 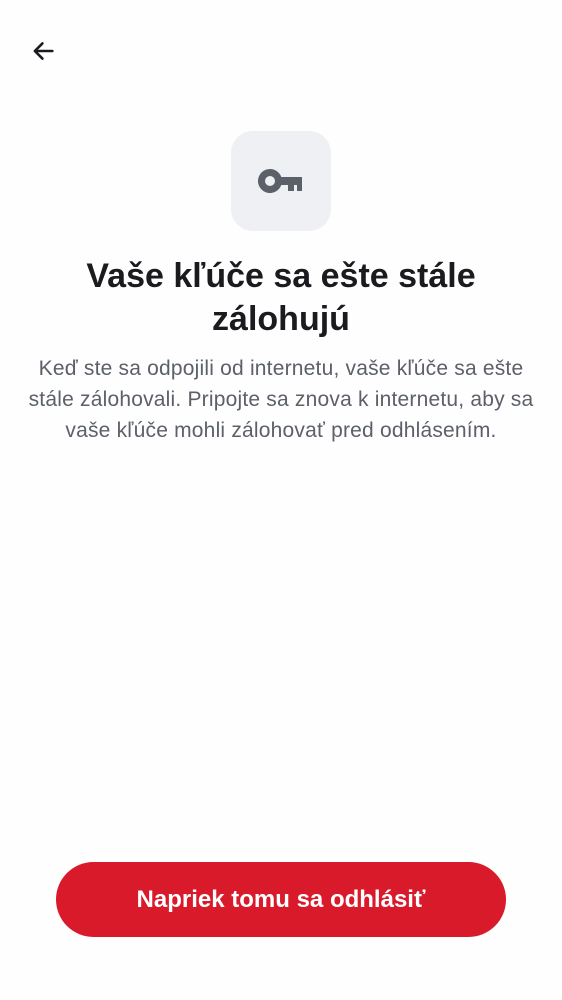 I want to click on key-icon-tile, so click(x=281, y=181).